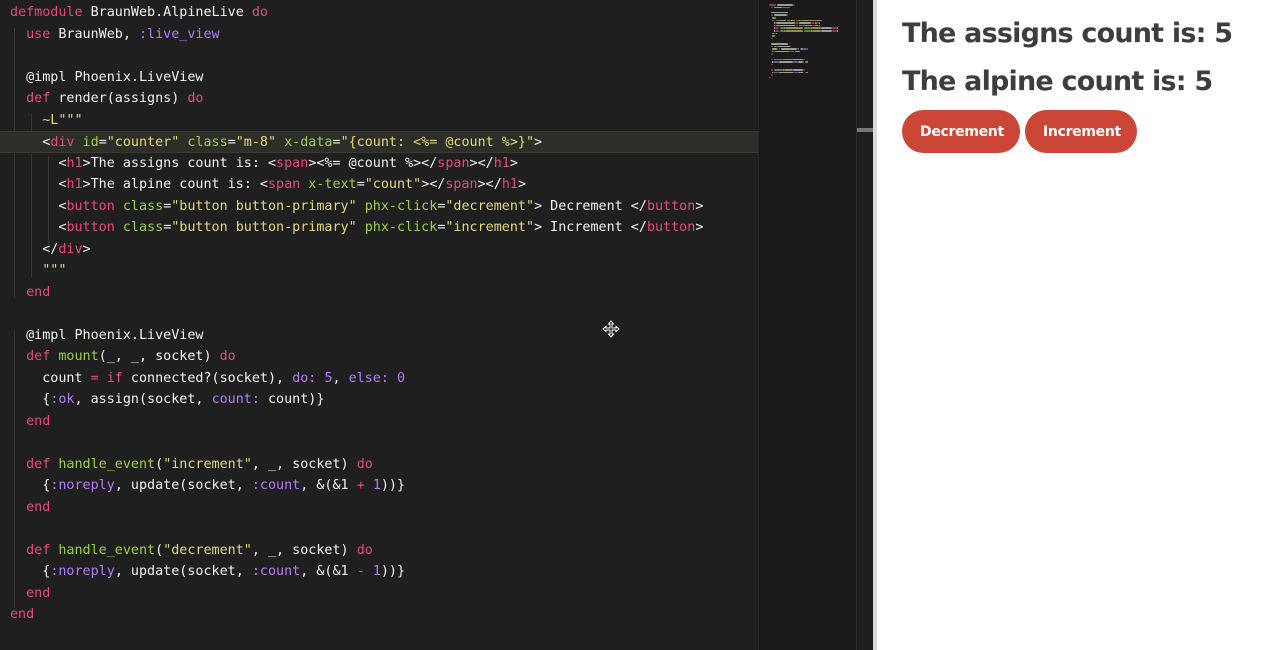 Image resolution: width=1270 pixels, height=650 pixels. What do you see at coordinates (207, 378) in the screenshot?
I see `code-token: connected?(socket),` at bounding box center [207, 378].